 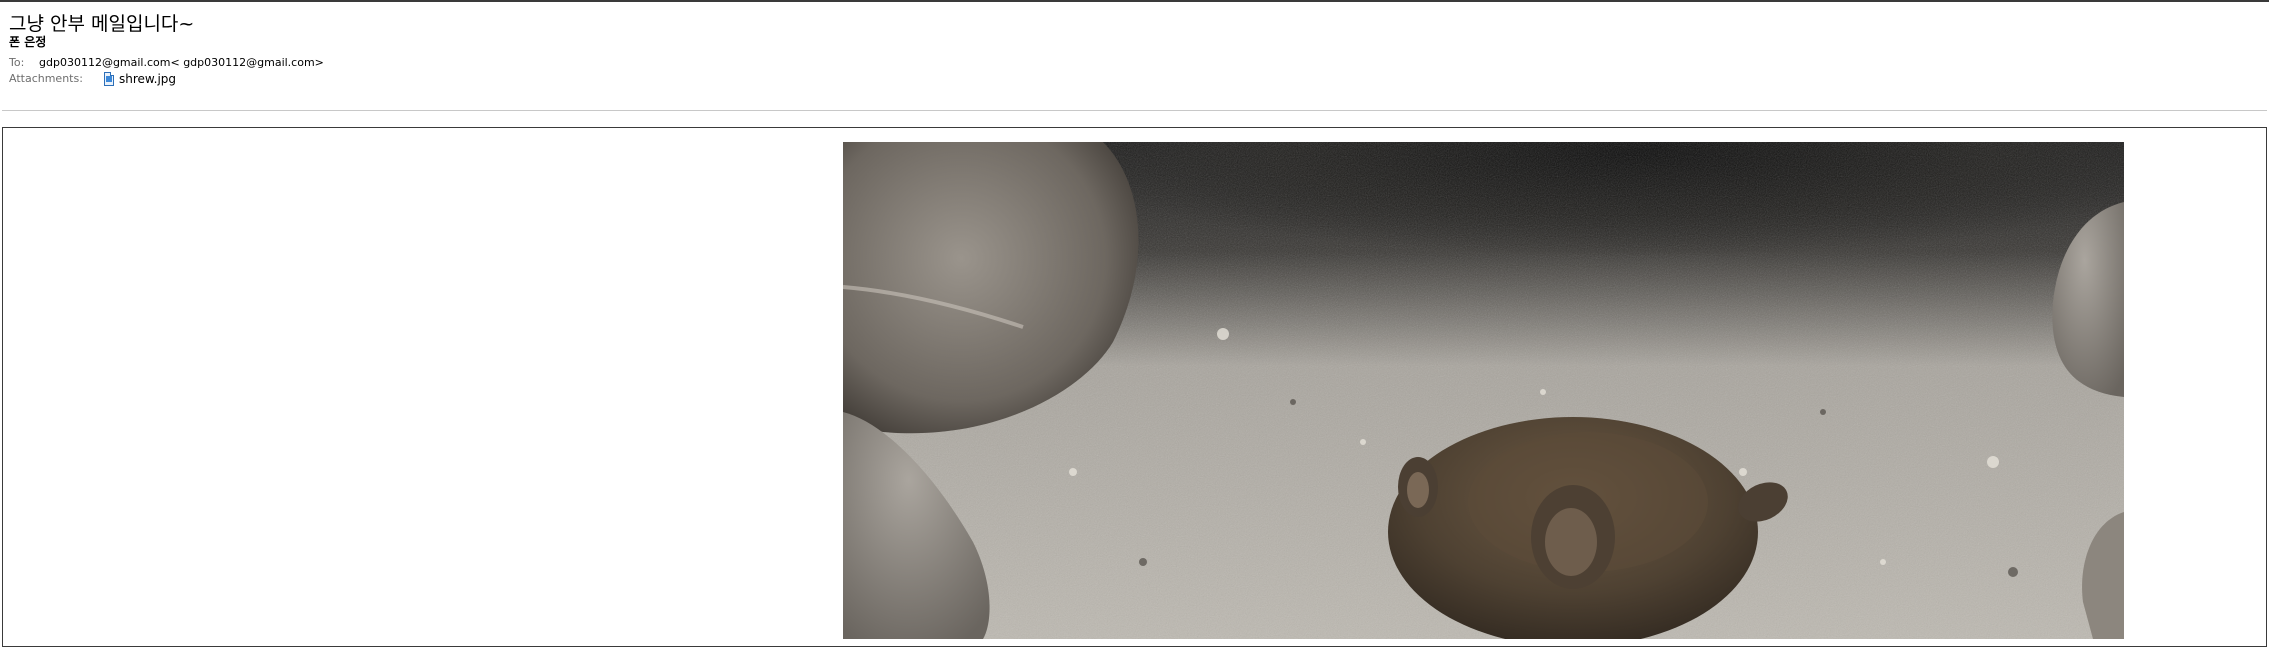 I want to click on email-subject: 그냥 안부 메일입니다~, so click(x=102, y=24).